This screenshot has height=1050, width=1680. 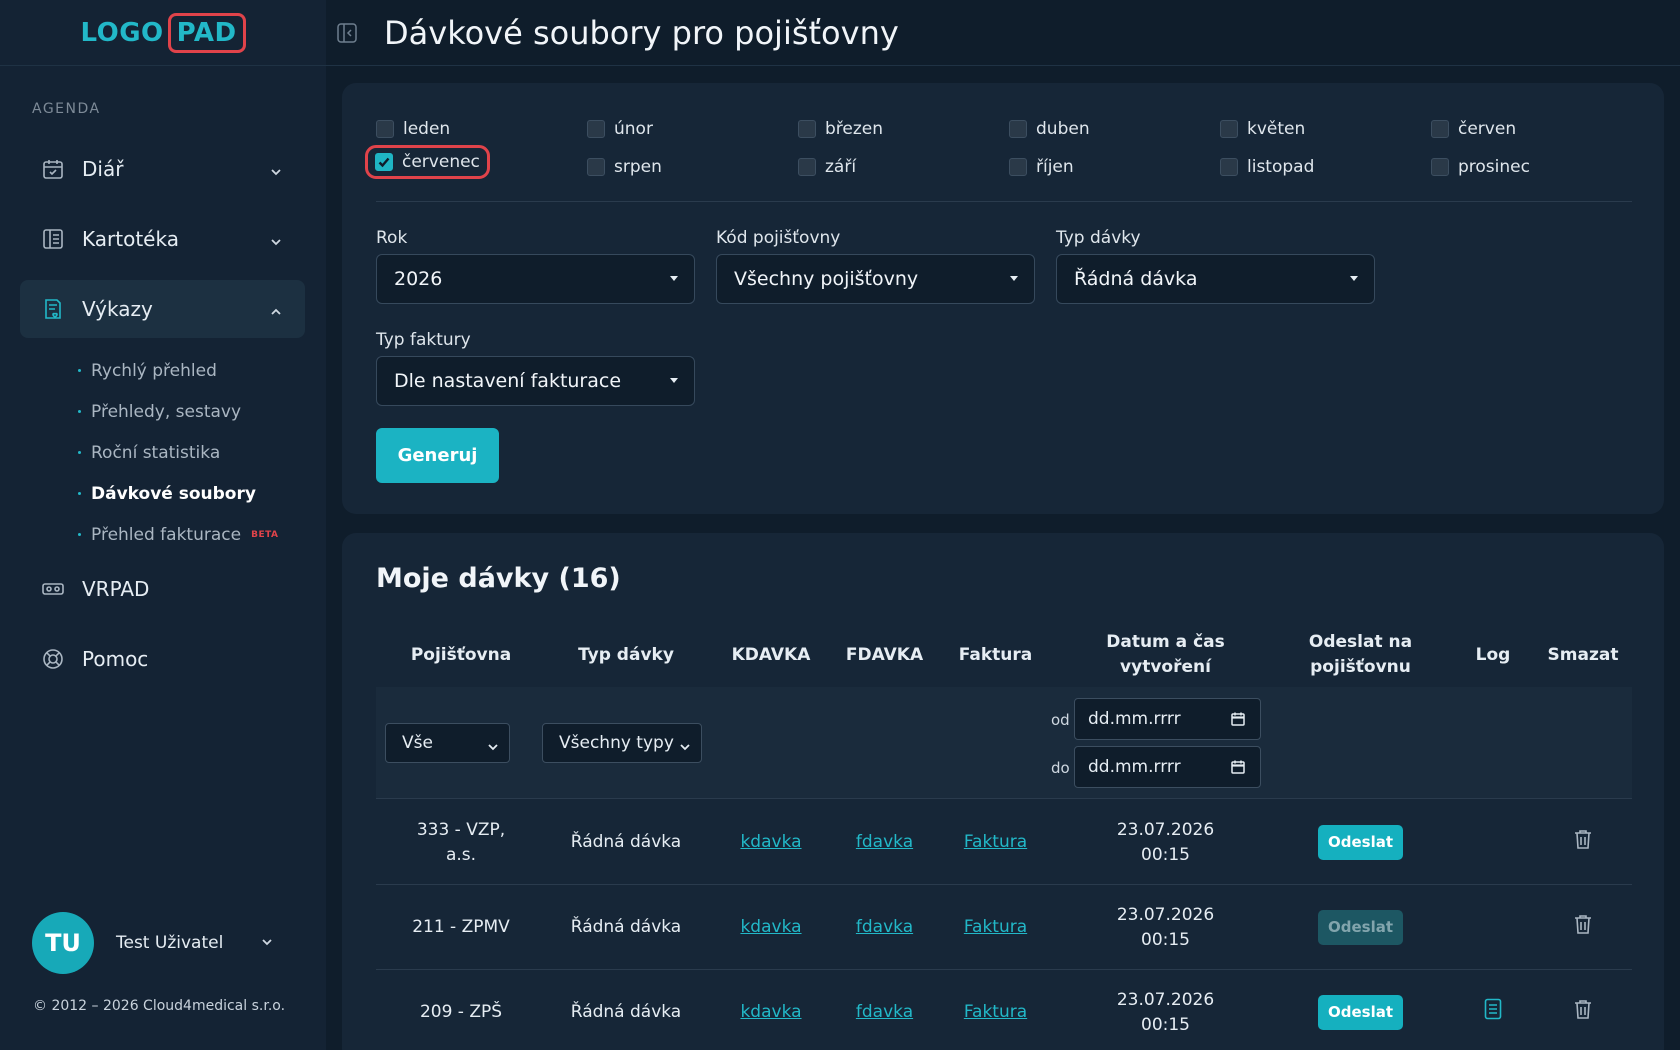 I want to click on type-filter-select: Všechny typy, so click(x=622, y=743).